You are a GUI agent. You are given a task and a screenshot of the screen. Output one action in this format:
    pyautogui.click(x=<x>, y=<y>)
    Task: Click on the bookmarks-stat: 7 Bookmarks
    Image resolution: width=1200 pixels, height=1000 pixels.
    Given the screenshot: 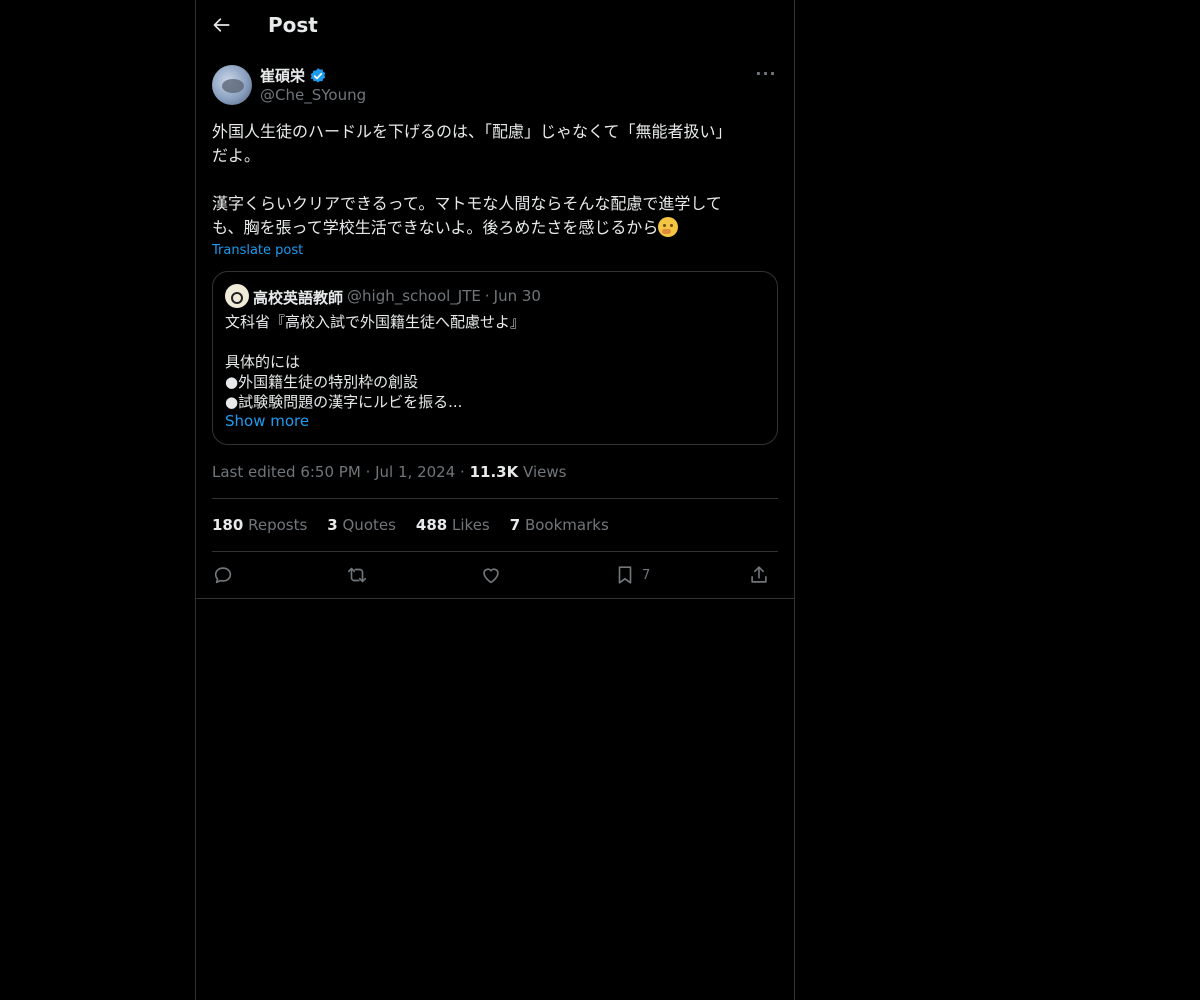 What is the action you would take?
    pyautogui.click(x=559, y=525)
    